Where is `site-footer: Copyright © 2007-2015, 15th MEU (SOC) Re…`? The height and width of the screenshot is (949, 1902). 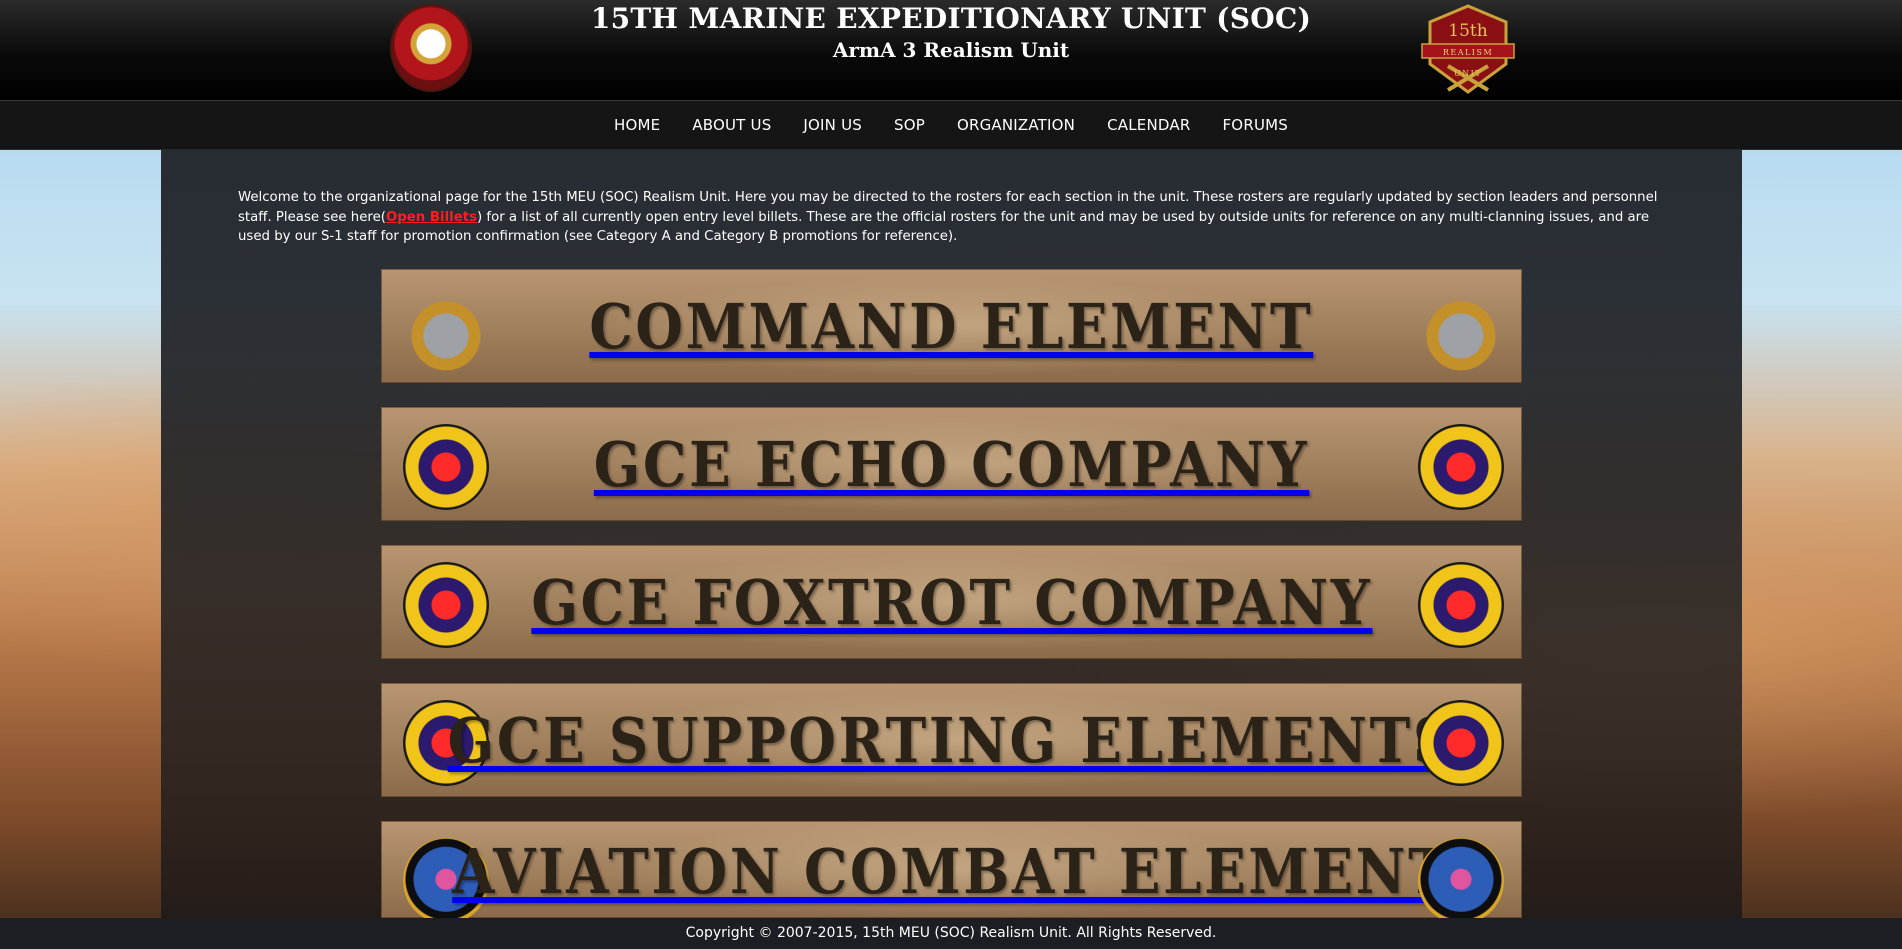
site-footer: Copyright © 2007-2015, 15th MEU (SOC) Re… is located at coordinates (951, 933).